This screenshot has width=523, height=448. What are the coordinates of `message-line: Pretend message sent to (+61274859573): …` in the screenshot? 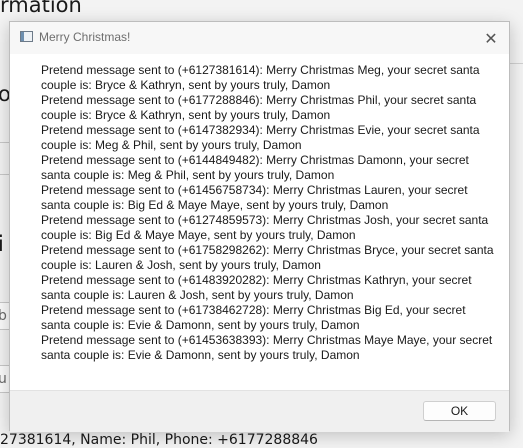 It's located at (265, 227).